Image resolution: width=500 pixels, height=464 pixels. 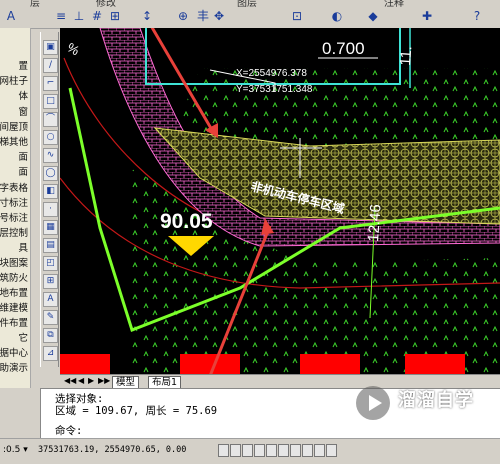 I want to click on menu-item: 间屋顶, so click(x=14, y=126).